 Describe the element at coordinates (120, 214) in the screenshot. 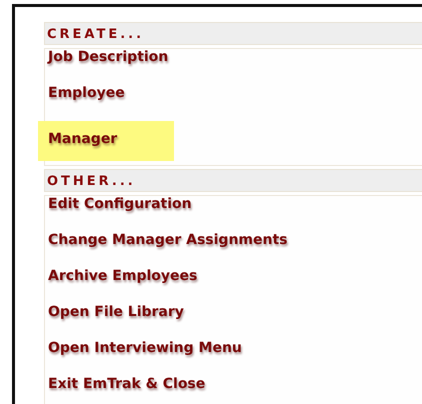

I see `menu-link: Edit Configuration` at that location.